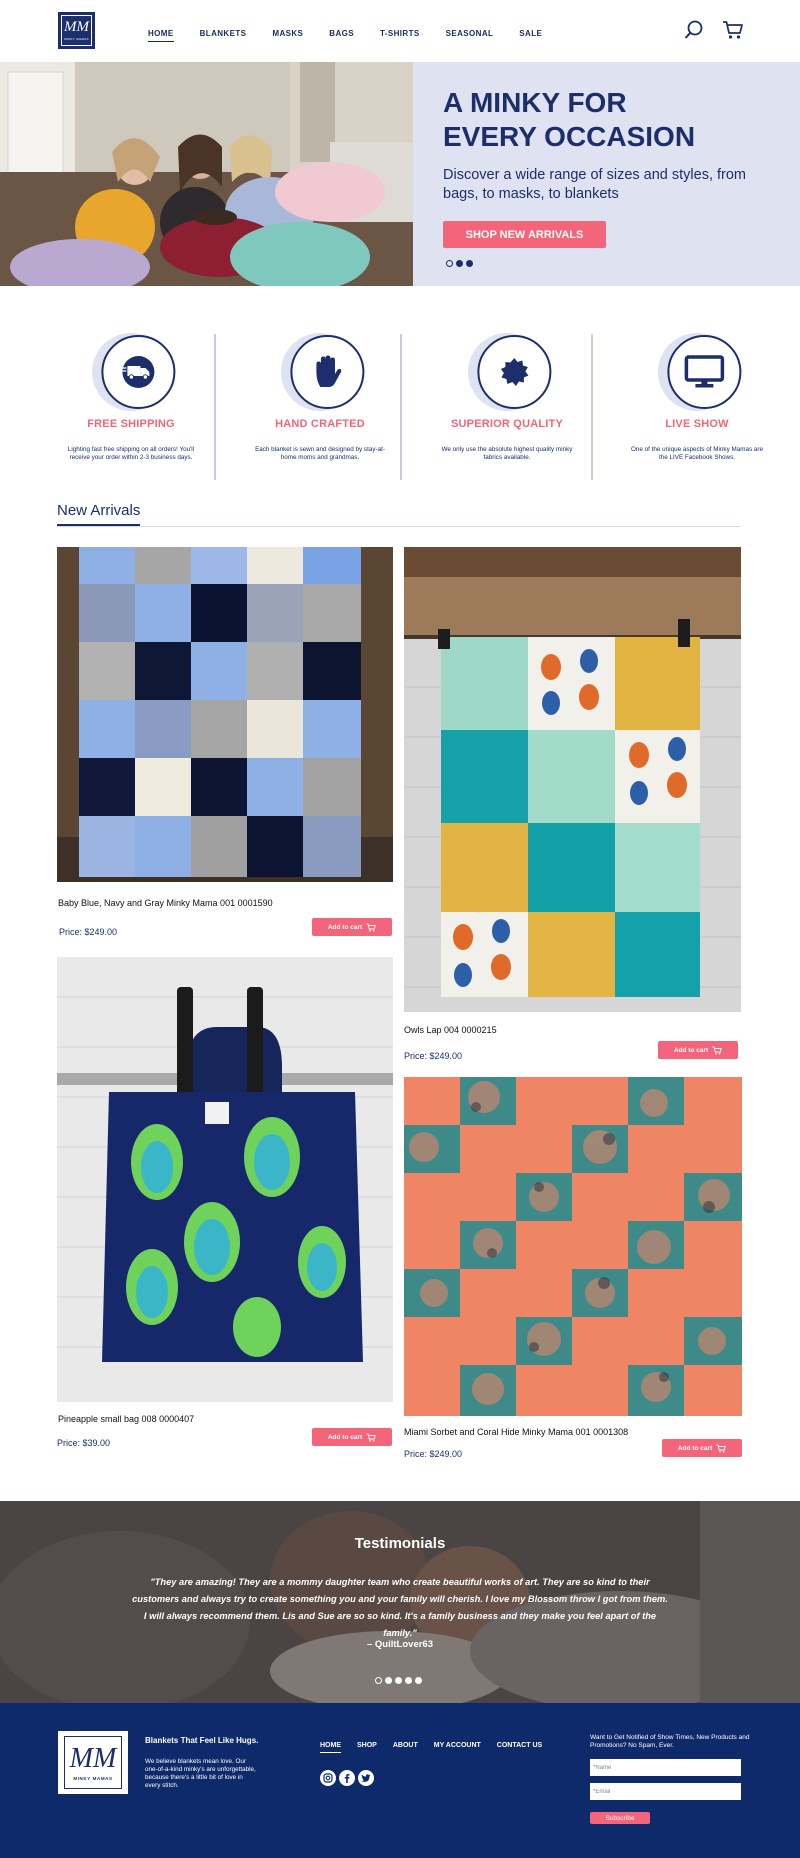  What do you see at coordinates (519, 1745) in the screenshot?
I see `footer-nav-contact-us: CONTACT US` at bounding box center [519, 1745].